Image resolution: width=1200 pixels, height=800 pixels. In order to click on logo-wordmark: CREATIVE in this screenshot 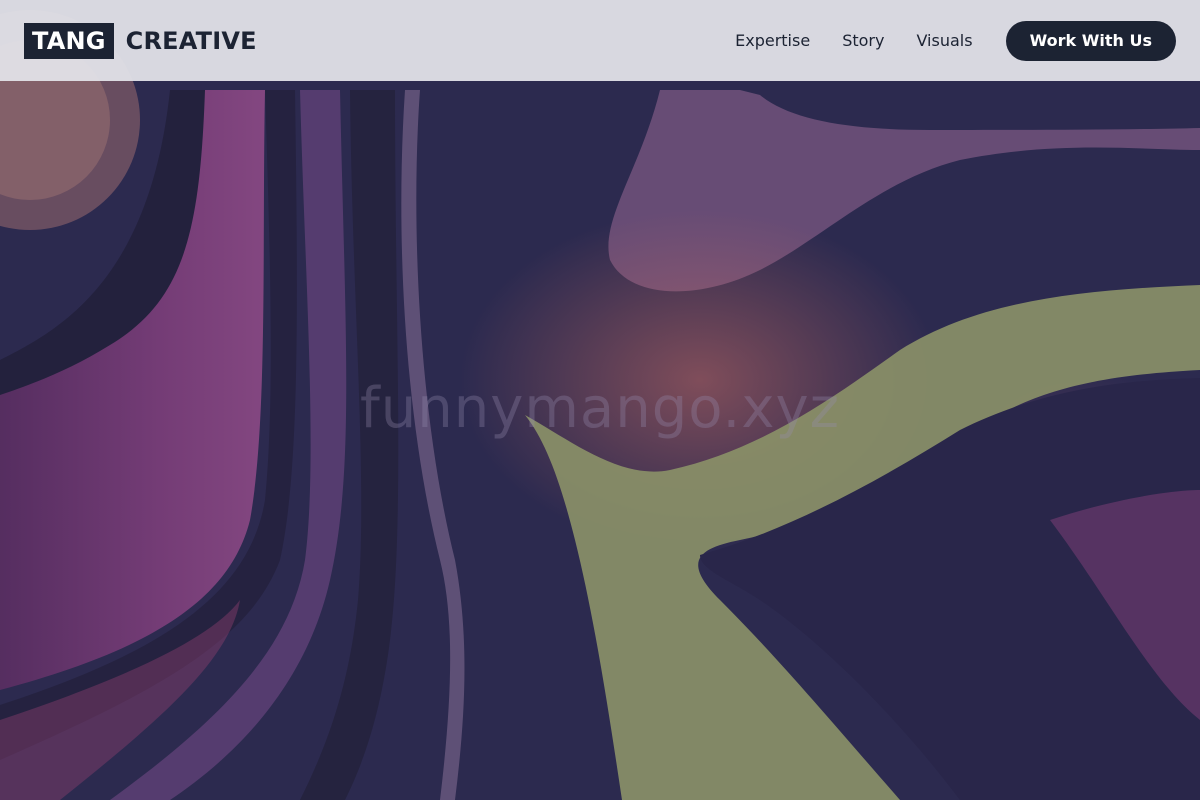, I will do `click(191, 40)`.